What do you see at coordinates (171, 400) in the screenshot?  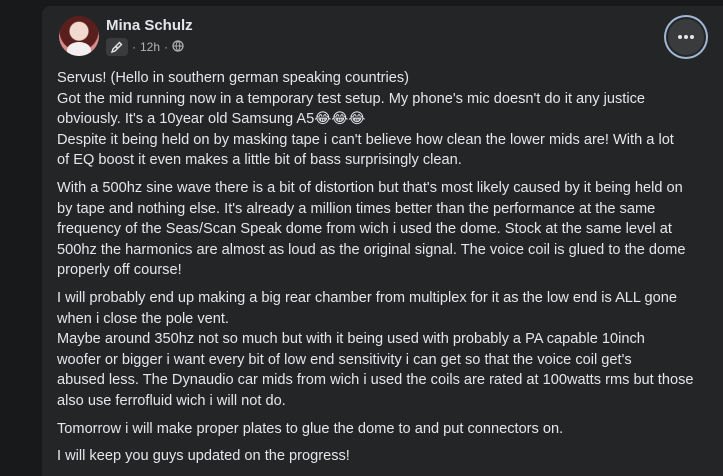 I see `text-line: also use ferrofluid wich i will not do.` at bounding box center [171, 400].